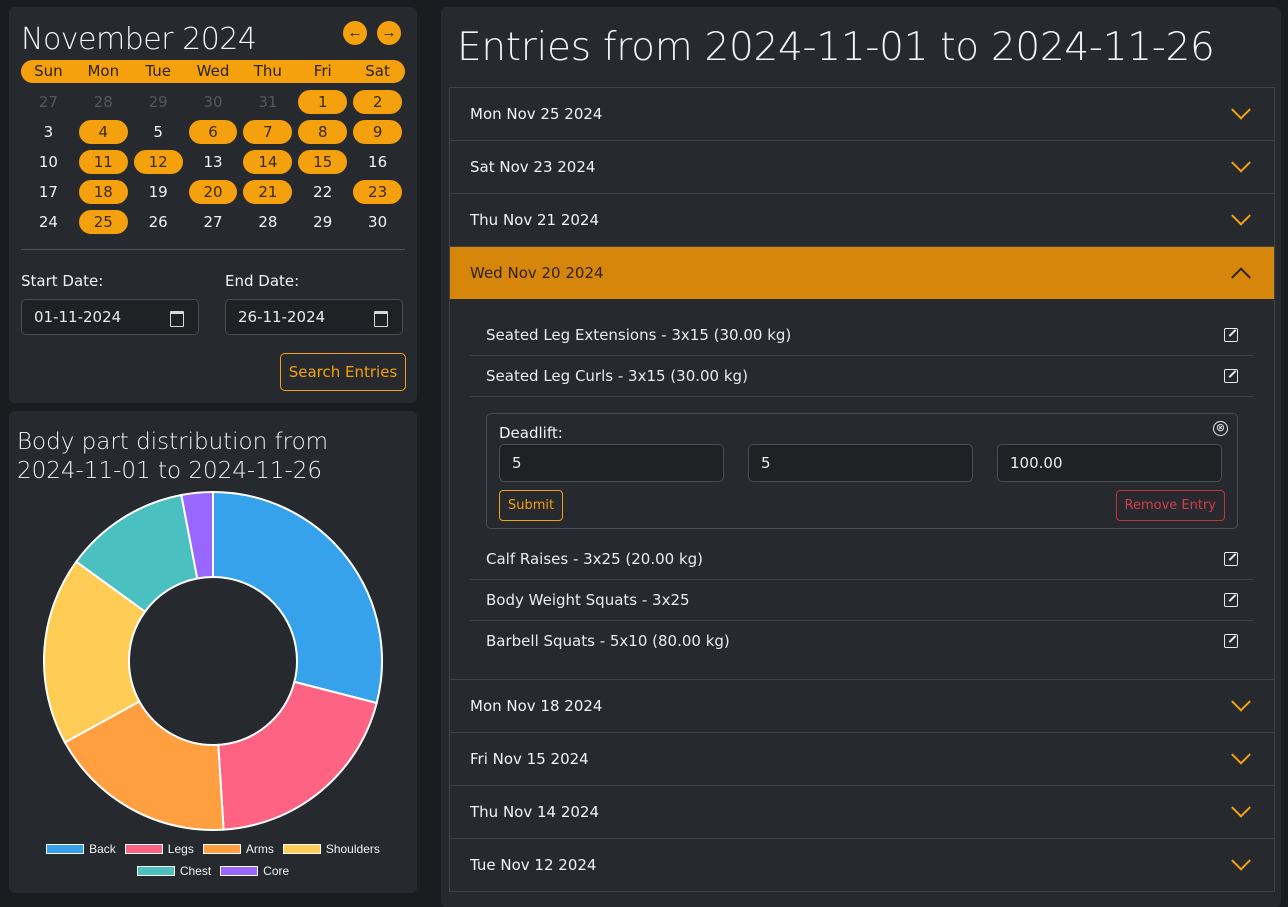 The height and width of the screenshot is (907, 1288). Describe the element at coordinates (862, 335) in the screenshot. I see `exercise-row: Seated Leg Extensions - 3x15 (30.00 kg)` at that location.